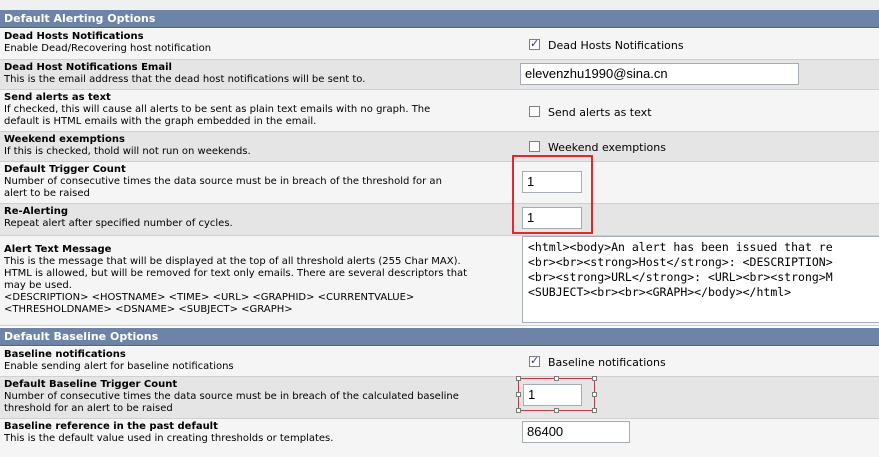  I want to click on send-text-checkbox, so click(534, 111).